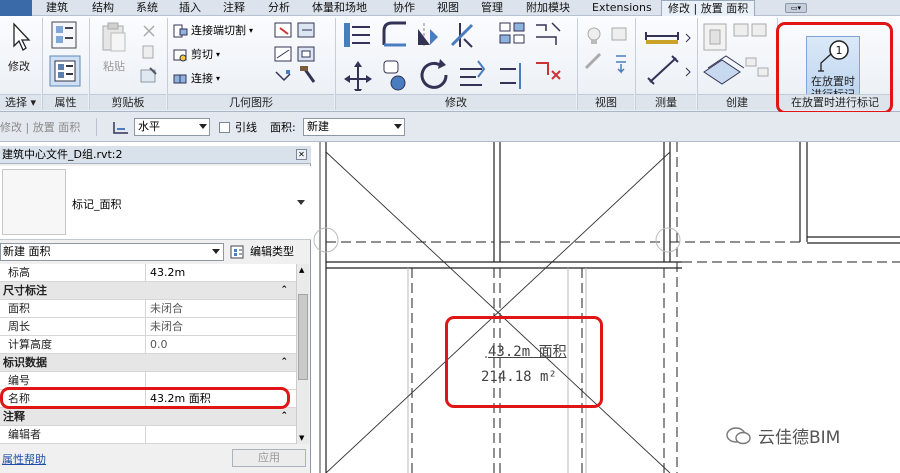 This screenshot has width=900, height=473. I want to click on scrollbar-thumb, so click(303, 337).